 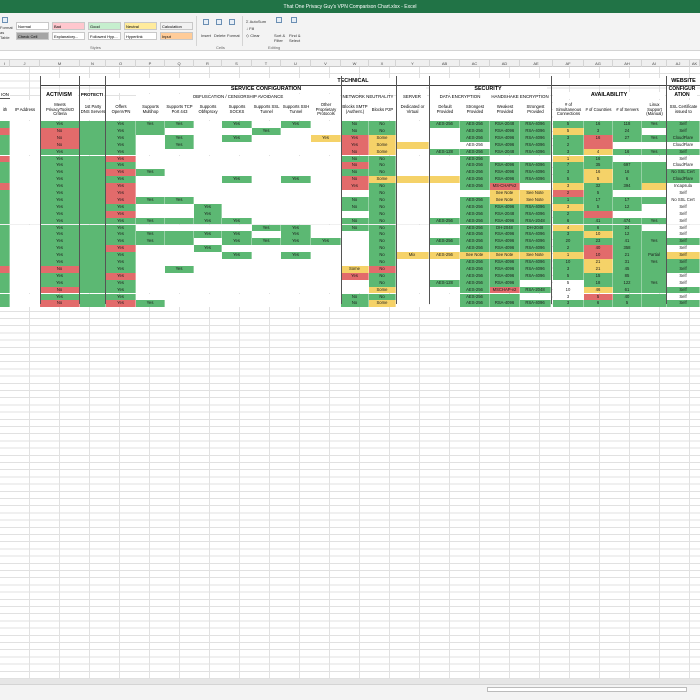 What do you see at coordinates (654, 255) in the screenshot?
I see `table-cell: Partial` at bounding box center [654, 255].